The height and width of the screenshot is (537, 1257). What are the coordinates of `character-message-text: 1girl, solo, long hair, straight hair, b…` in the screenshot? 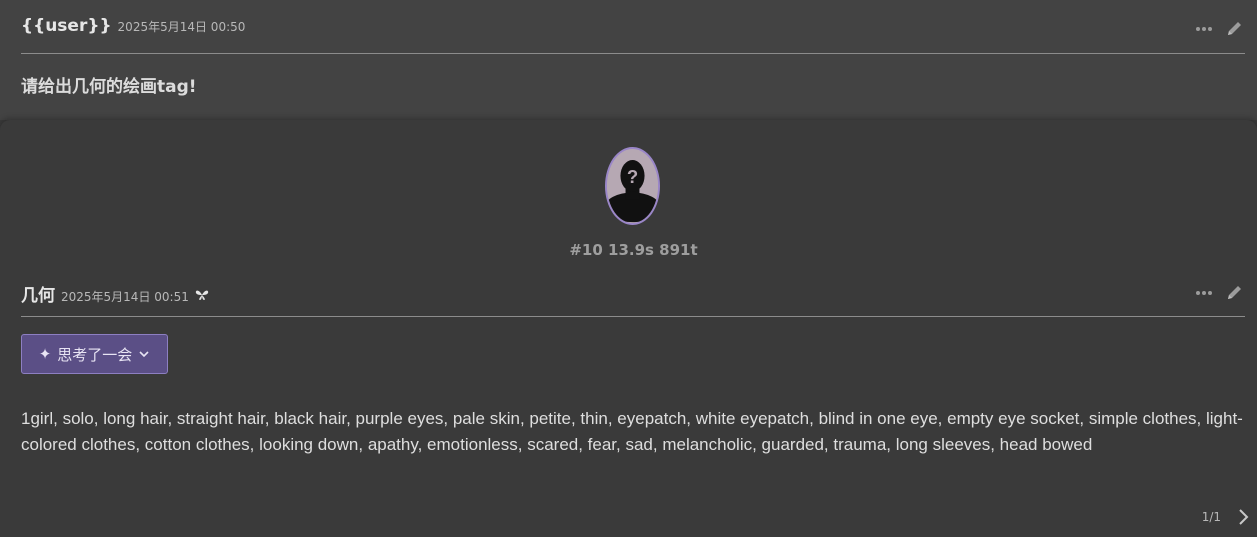 It's located at (632, 431).